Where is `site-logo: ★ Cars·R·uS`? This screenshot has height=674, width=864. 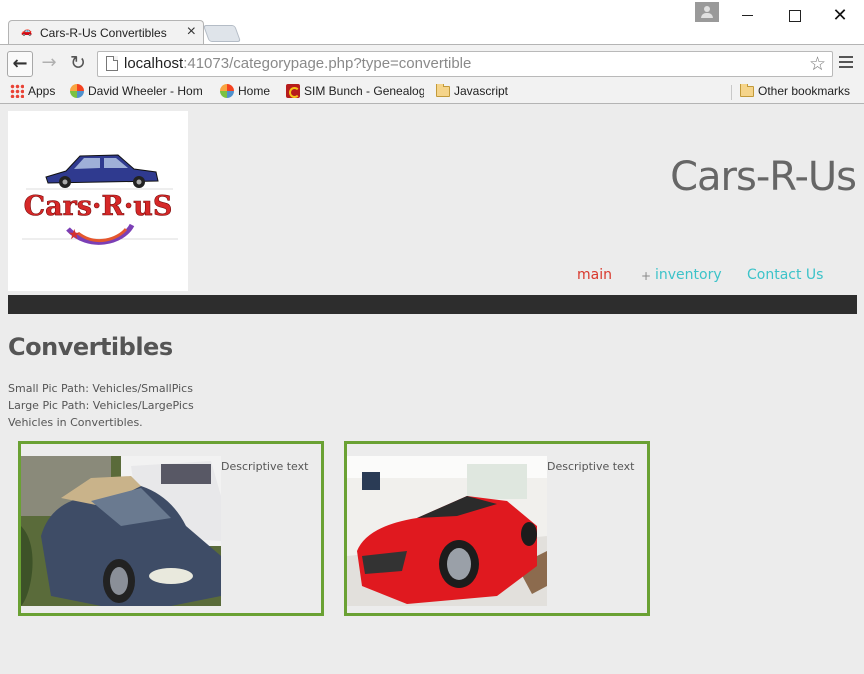
site-logo: ★ Cars·R·uS is located at coordinates (98, 201).